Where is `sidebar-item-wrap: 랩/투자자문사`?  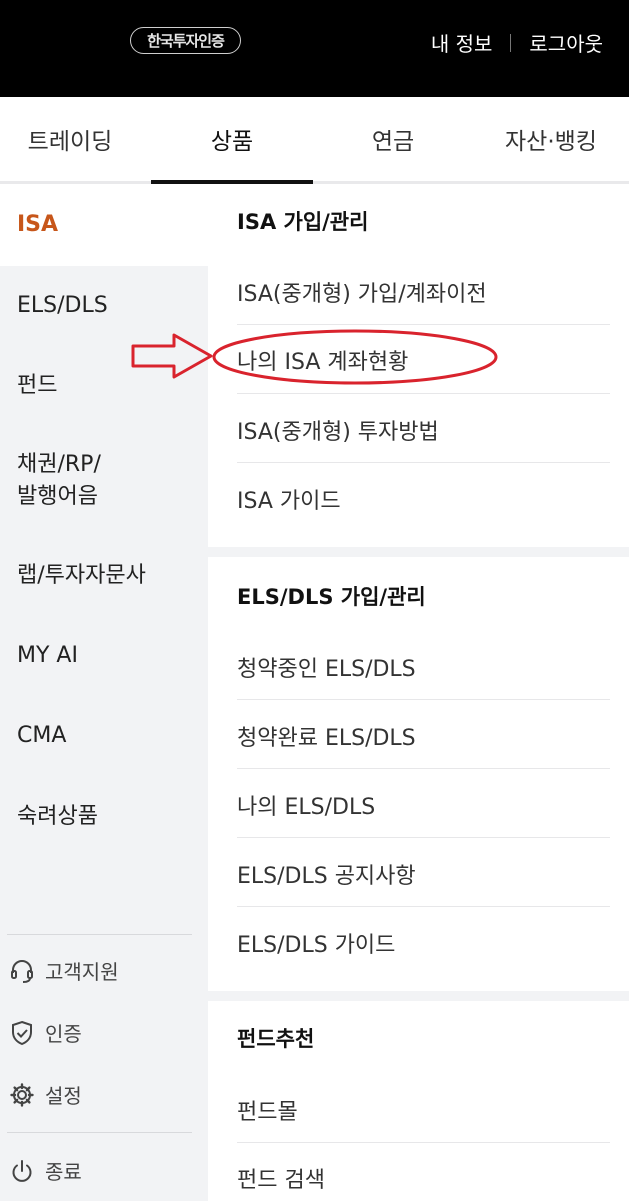 sidebar-item-wrap: 랩/투자자문사 is located at coordinates (104, 576).